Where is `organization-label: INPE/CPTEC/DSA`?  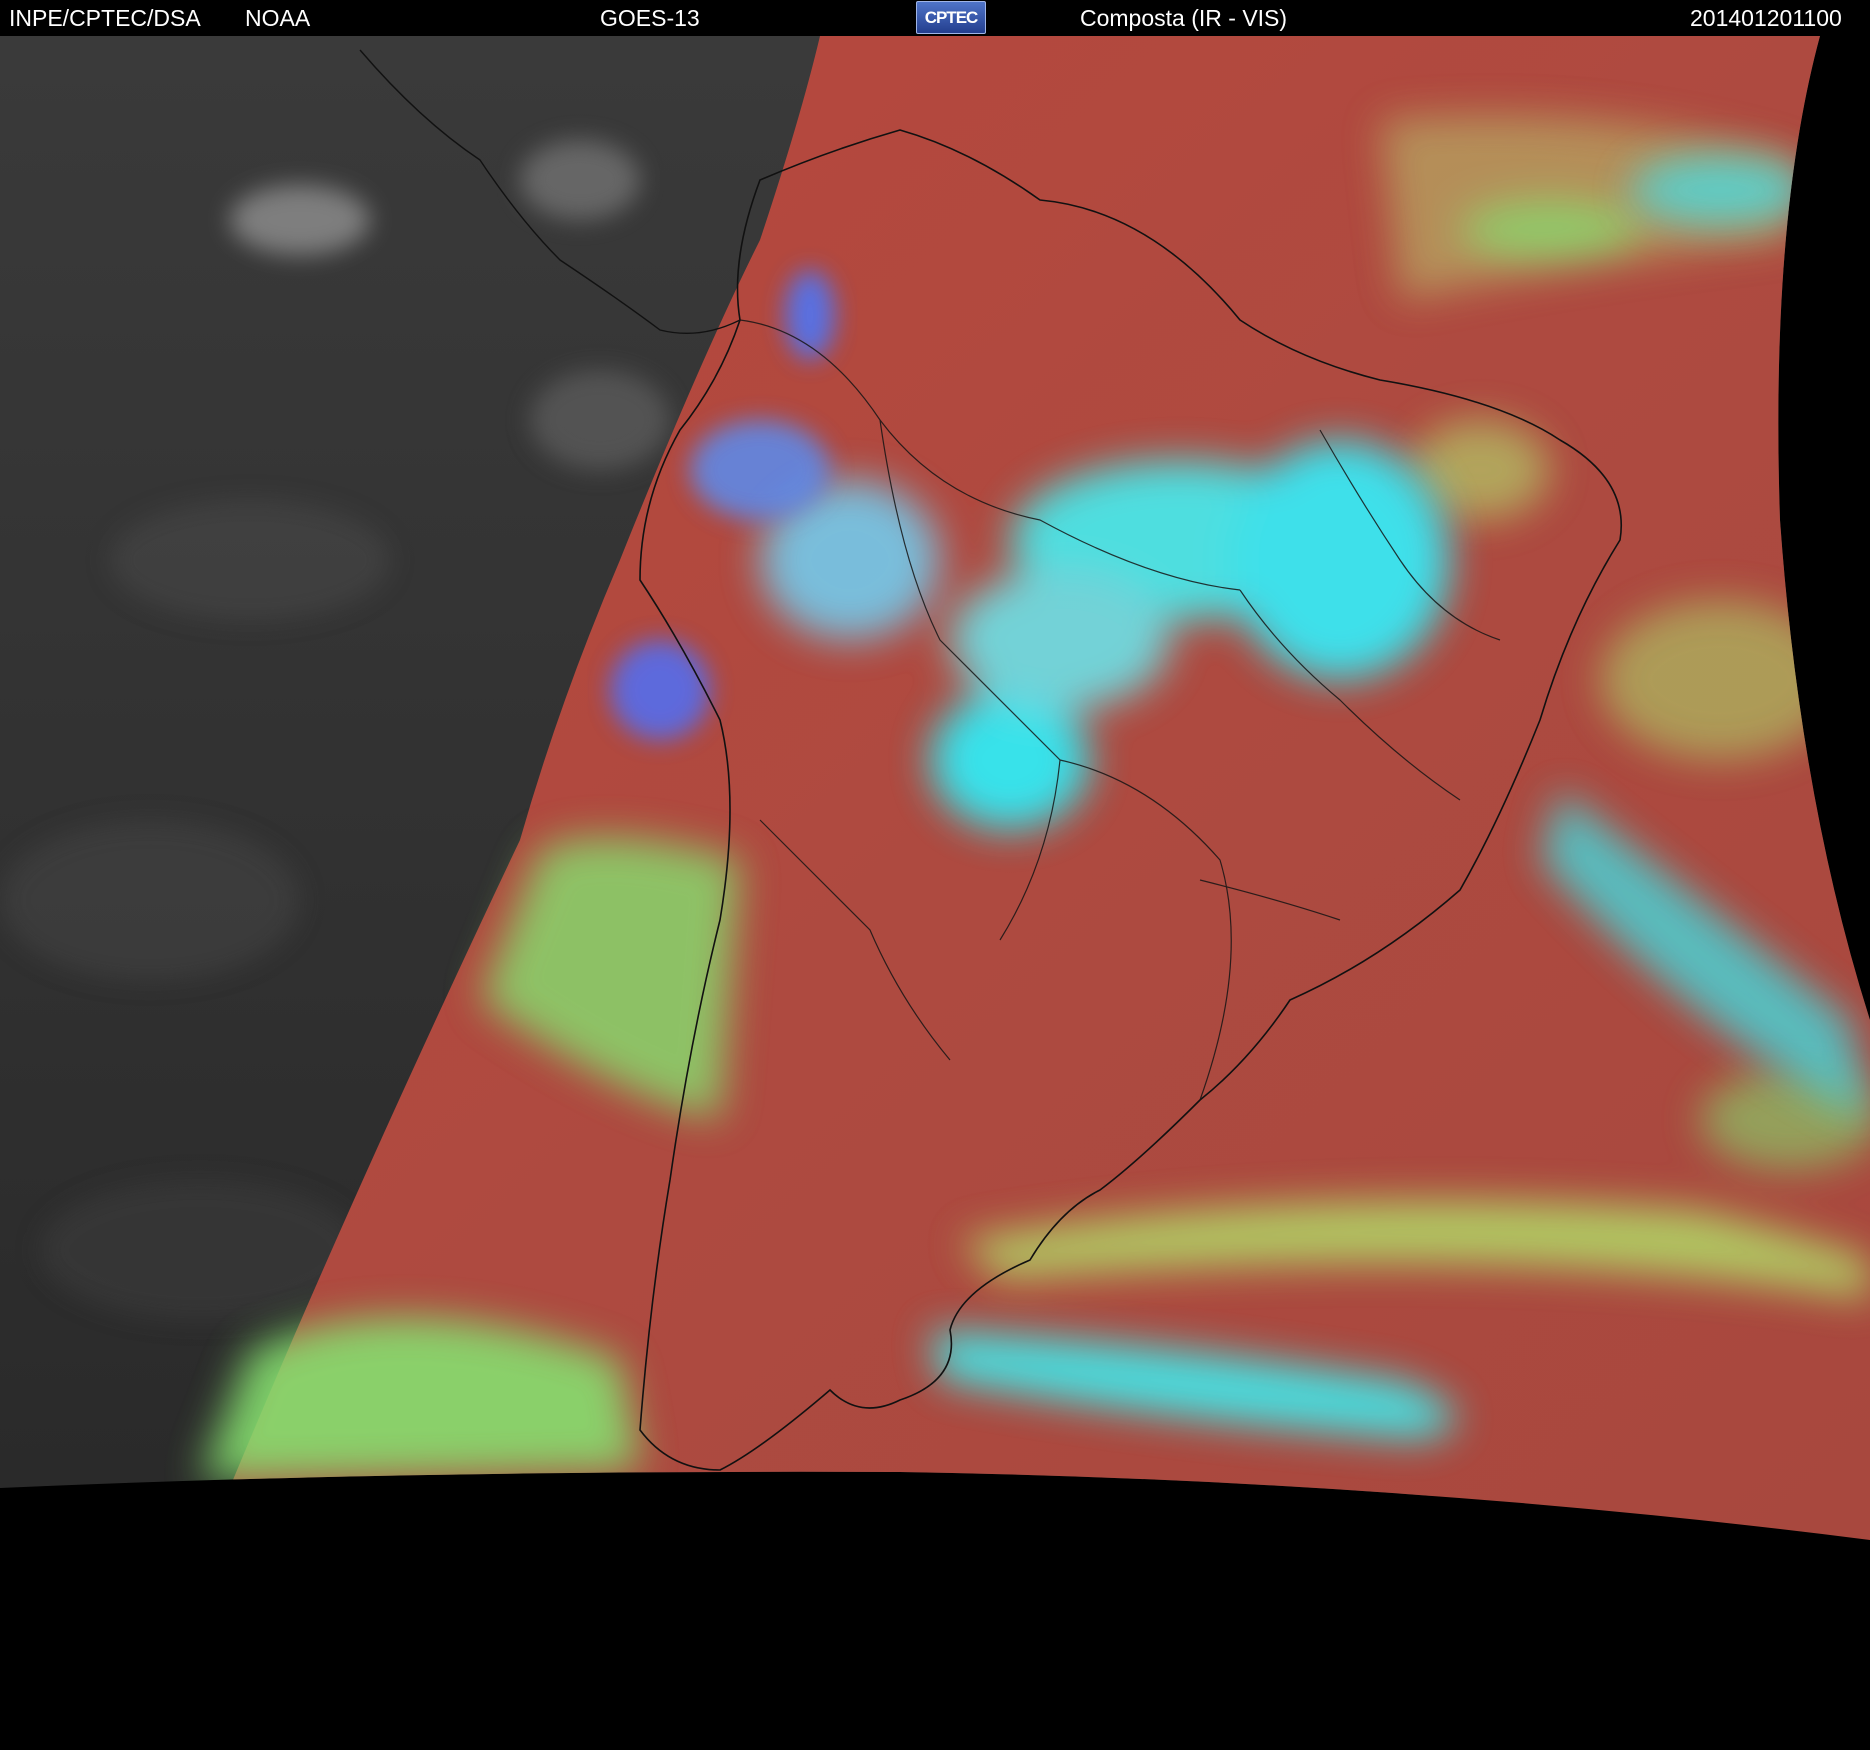
organization-label: INPE/CPTEC/DSA is located at coordinates (105, 18).